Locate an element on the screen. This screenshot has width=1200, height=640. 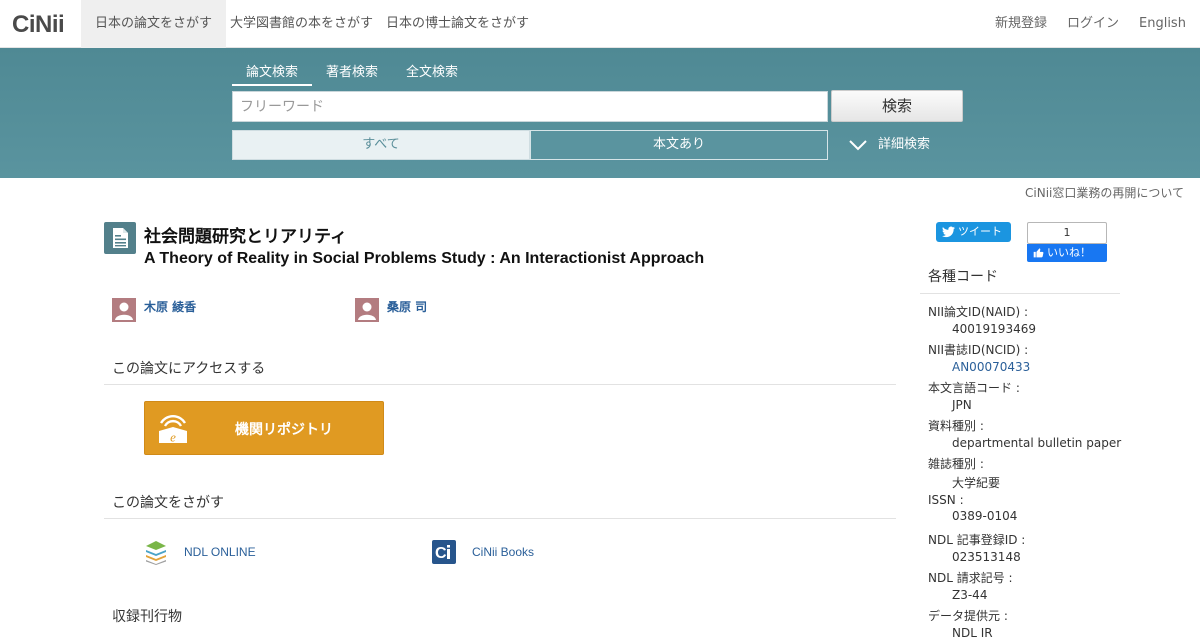
like-button: いいね！ is located at coordinates (1067, 253).